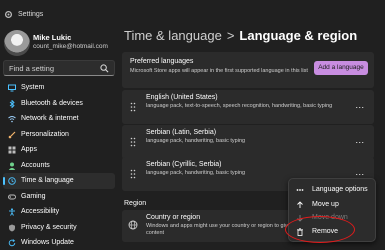 The width and height of the screenshot is (385, 250). What do you see at coordinates (133, 225) in the screenshot?
I see `globe-icon` at bounding box center [133, 225].